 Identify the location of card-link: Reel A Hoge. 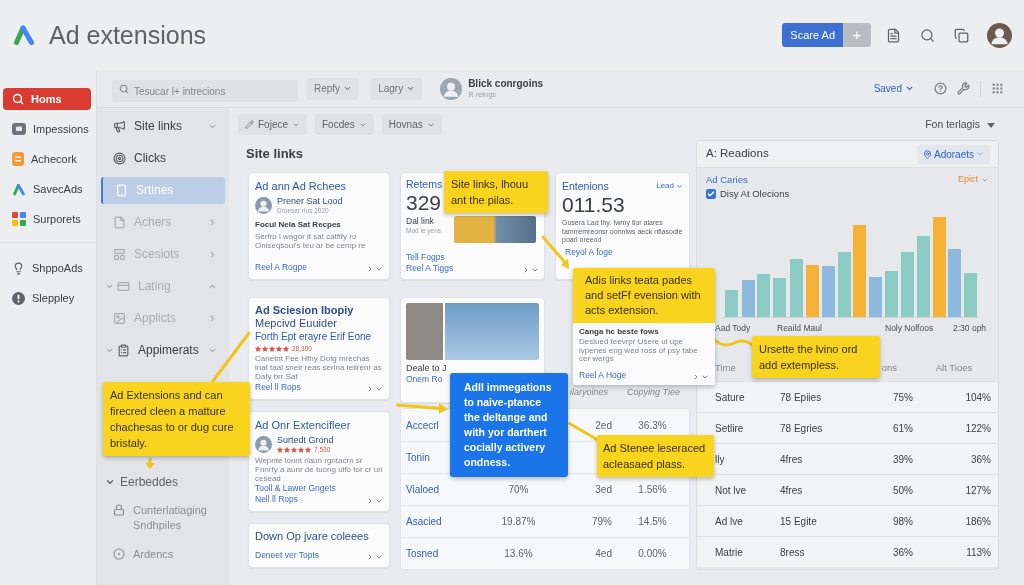
(603, 375).